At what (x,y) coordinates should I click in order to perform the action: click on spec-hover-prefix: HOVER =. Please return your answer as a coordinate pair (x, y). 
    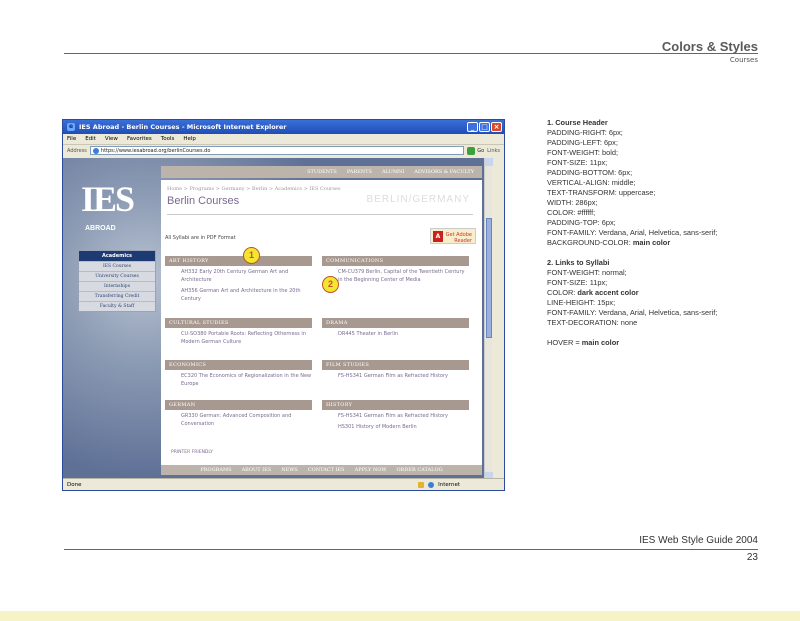
    Looking at the image, I should click on (564, 342).